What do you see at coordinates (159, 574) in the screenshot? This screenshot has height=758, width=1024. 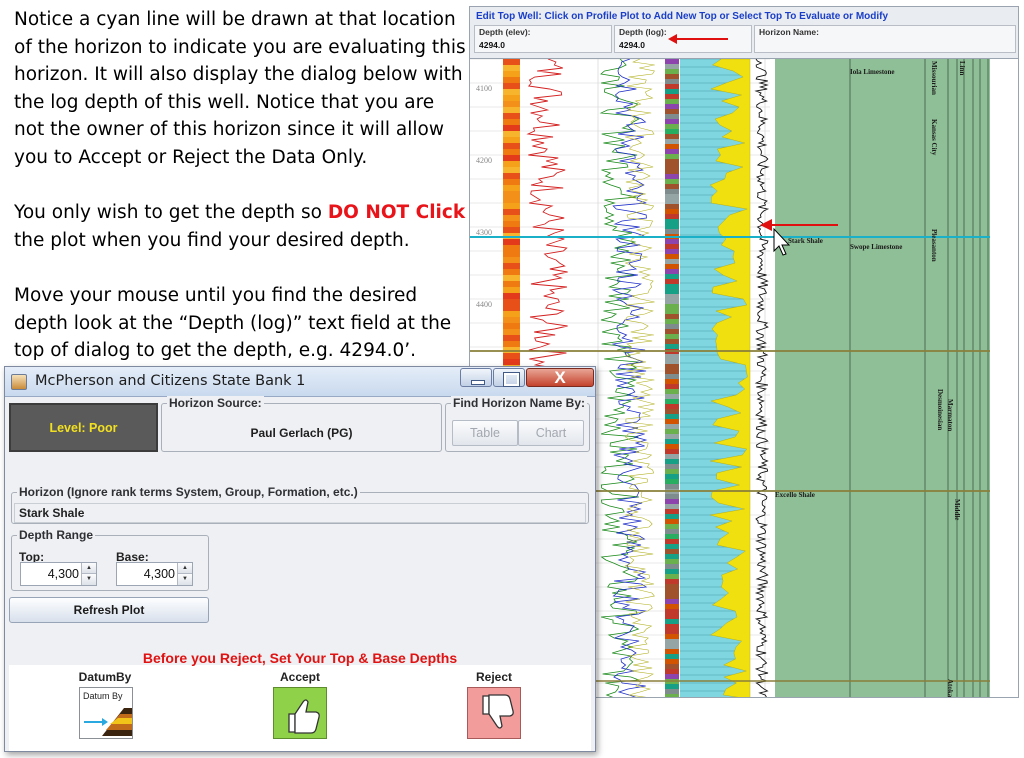 I see `base-depth-value: 4,300` at bounding box center [159, 574].